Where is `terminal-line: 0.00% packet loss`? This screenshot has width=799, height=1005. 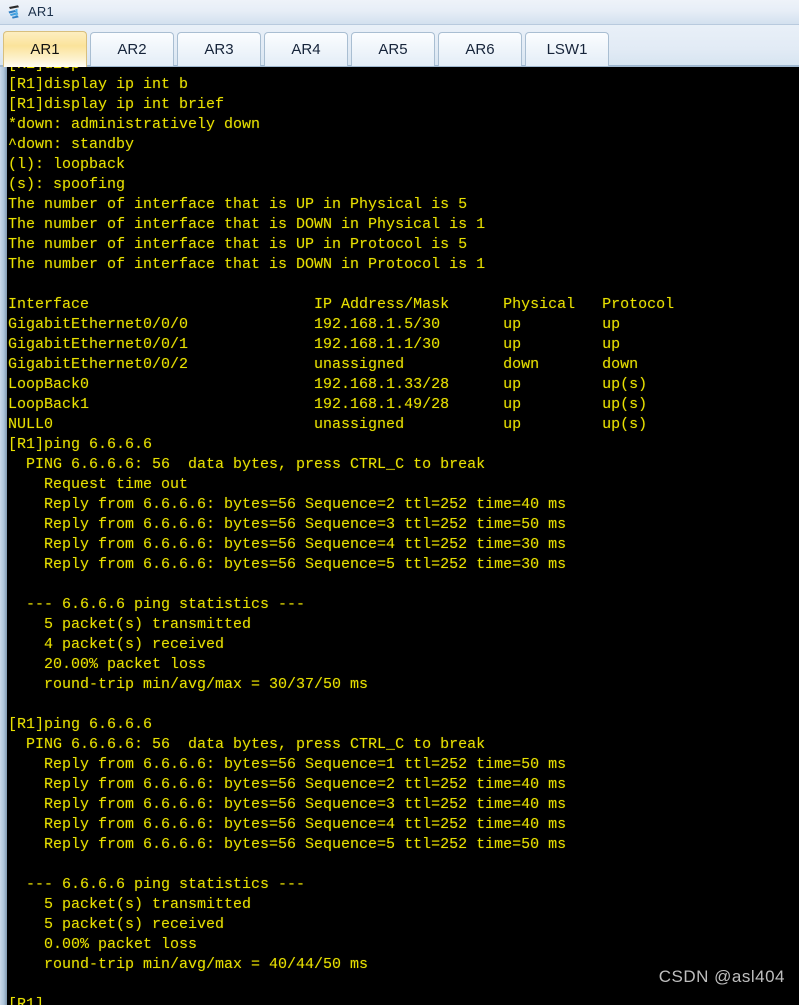
terminal-line: 0.00% packet loss is located at coordinates (103, 944).